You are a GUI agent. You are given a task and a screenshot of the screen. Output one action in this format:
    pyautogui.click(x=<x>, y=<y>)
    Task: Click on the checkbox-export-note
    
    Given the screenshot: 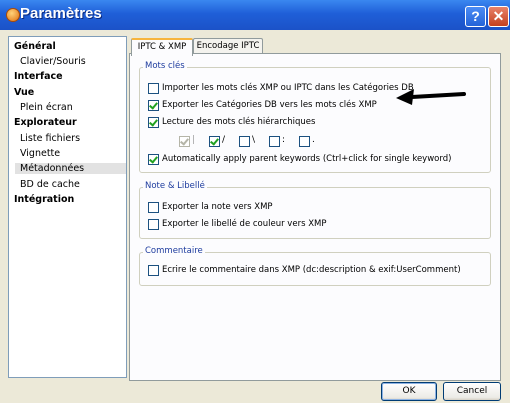 What is the action you would take?
    pyautogui.click(x=153, y=207)
    